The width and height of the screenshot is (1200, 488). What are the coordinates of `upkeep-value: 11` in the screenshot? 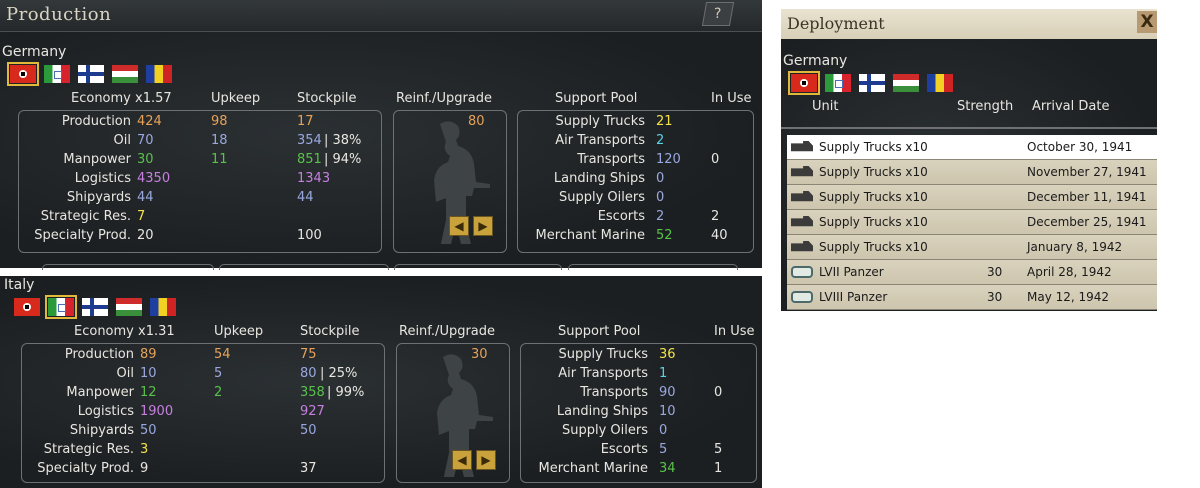 It's located at (219, 159).